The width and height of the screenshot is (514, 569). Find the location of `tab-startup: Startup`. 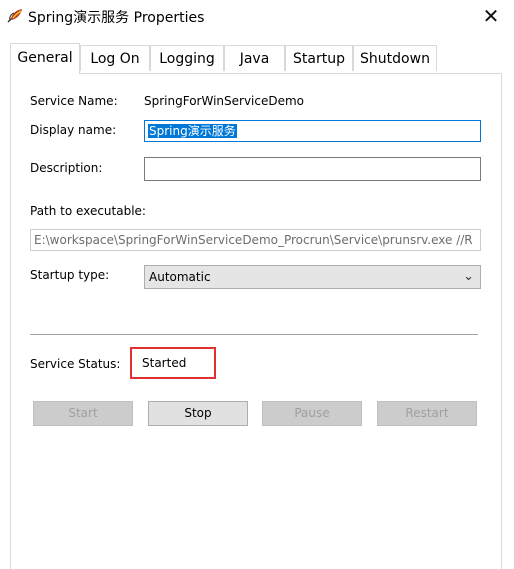

tab-startup: Startup is located at coordinates (319, 58).